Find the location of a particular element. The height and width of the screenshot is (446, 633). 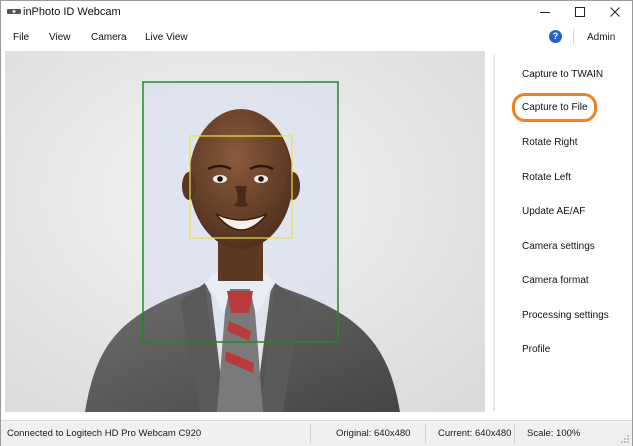

original-resolution: Original: 640x480 is located at coordinates (373, 433).